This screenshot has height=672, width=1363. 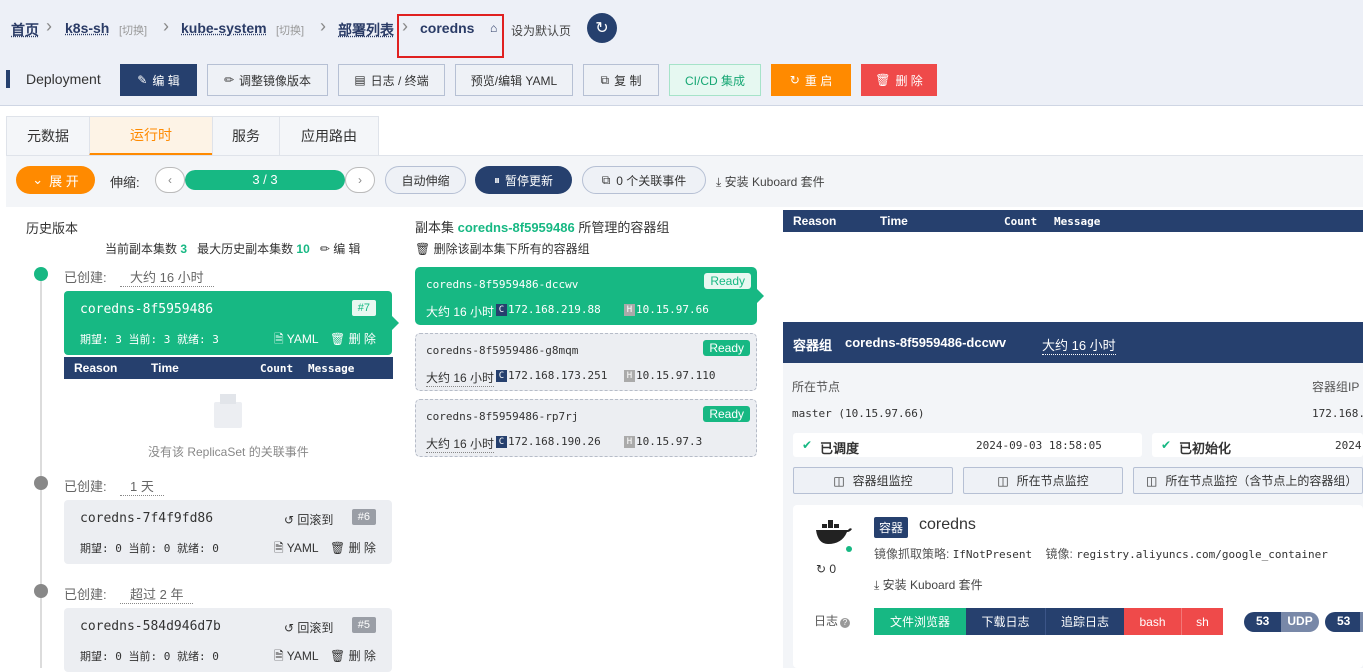 I want to click on refresh-button: ↻, so click(x=602, y=28).